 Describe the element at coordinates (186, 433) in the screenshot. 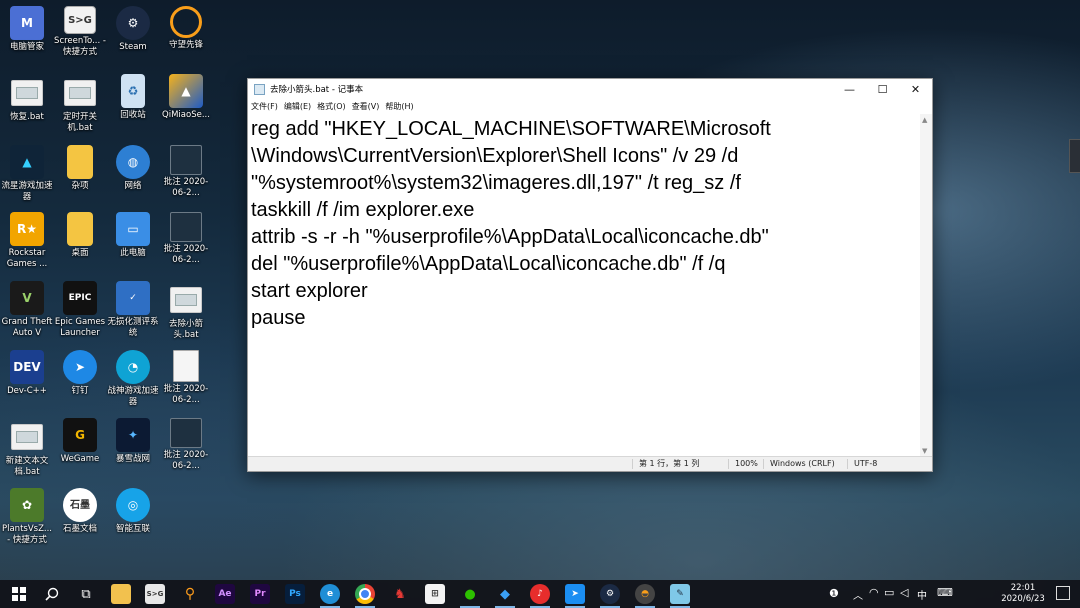

I see `screenshot-thumb-icon` at that location.